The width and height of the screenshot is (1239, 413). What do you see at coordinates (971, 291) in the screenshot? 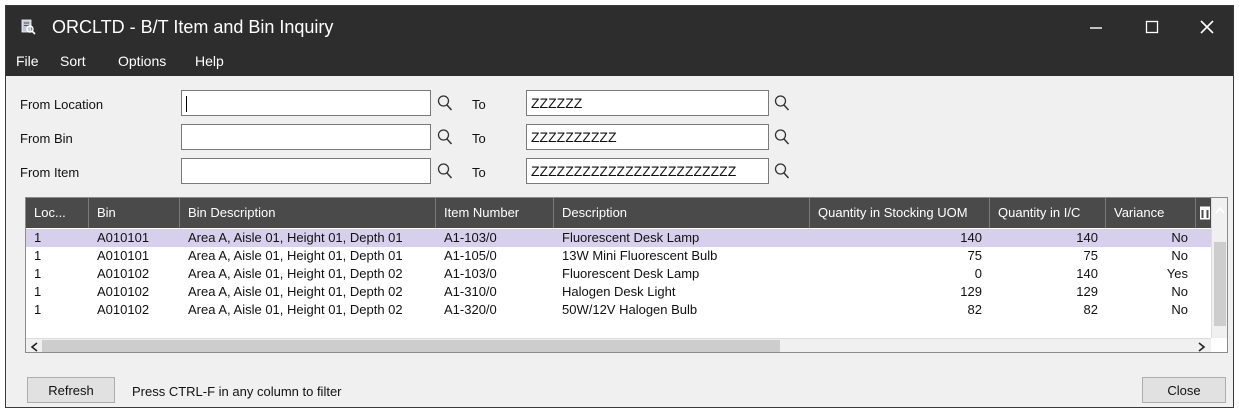
I see `cell-qty-stocking-uom: 129` at bounding box center [971, 291].